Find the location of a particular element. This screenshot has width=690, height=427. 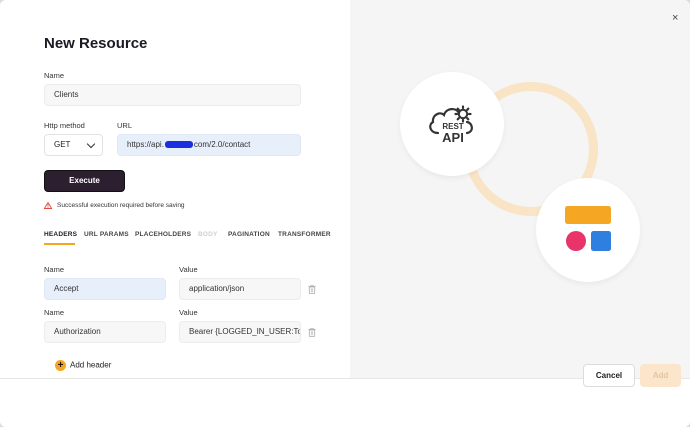

name-label: Name is located at coordinates (54, 75).